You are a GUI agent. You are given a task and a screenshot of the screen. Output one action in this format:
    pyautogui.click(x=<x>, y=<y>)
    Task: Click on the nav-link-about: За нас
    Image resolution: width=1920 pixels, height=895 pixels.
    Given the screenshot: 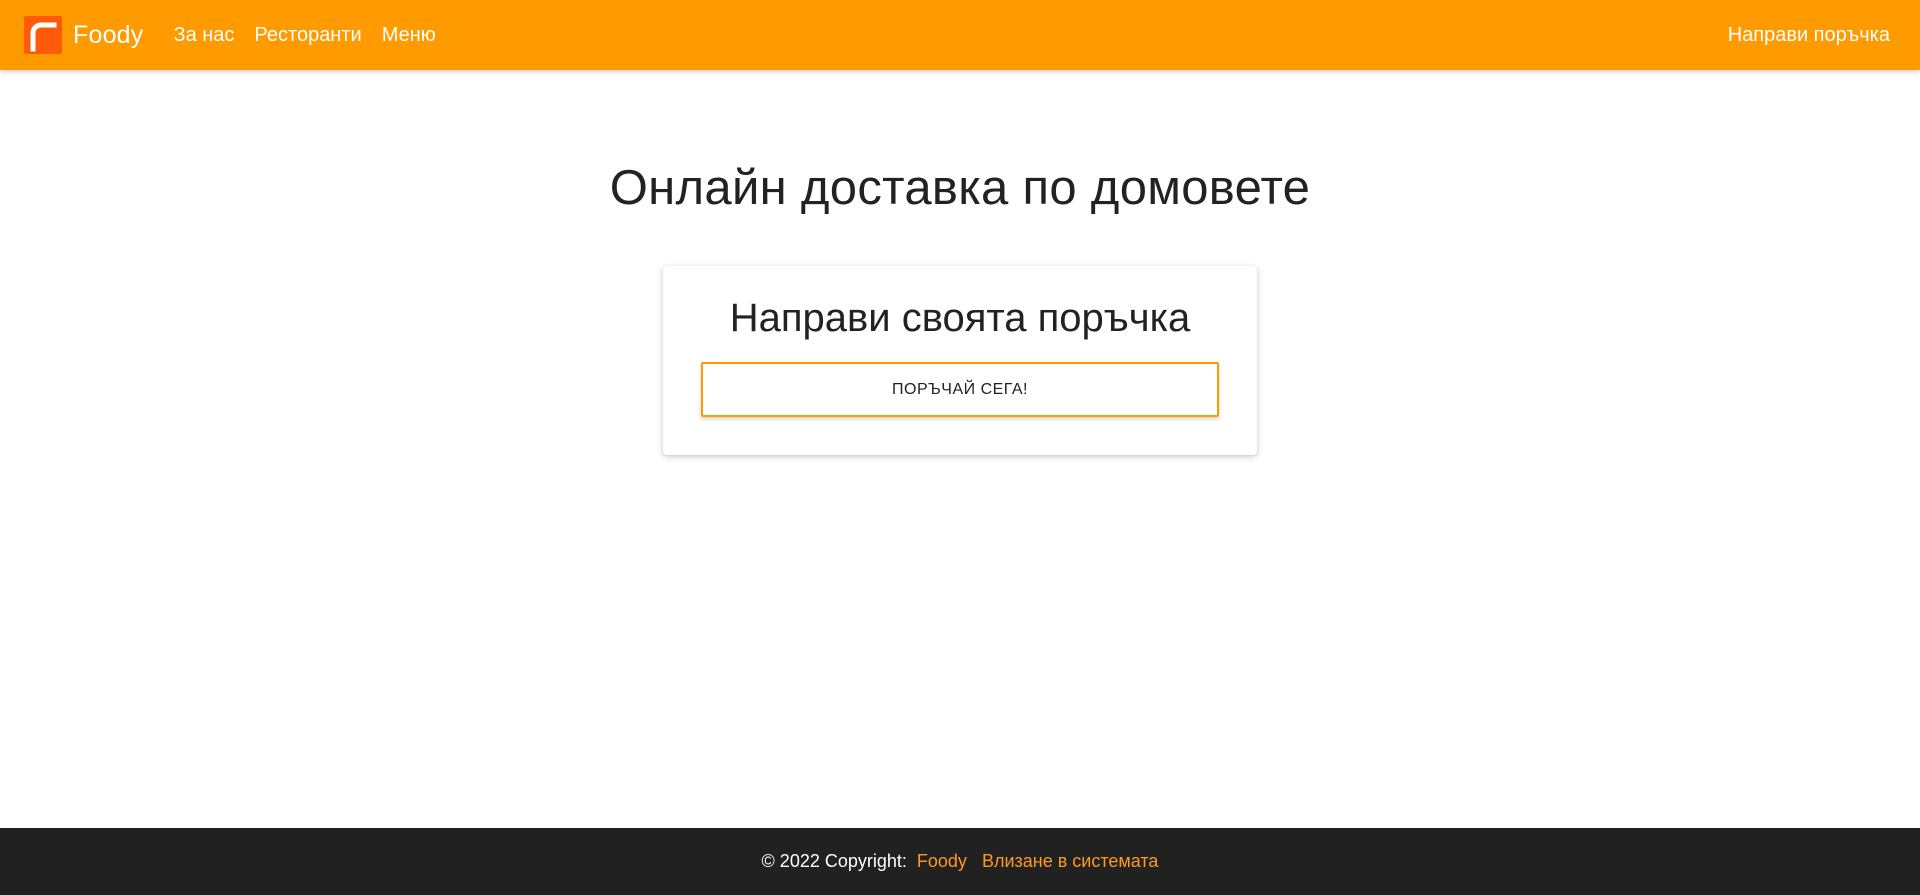 What is the action you would take?
    pyautogui.click(x=203, y=35)
    